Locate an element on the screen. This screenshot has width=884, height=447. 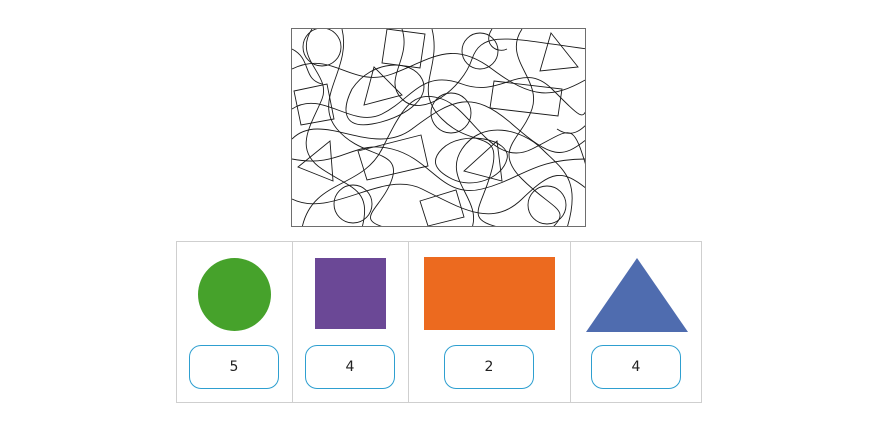
hidden-shapes-picture is located at coordinates (438, 127).